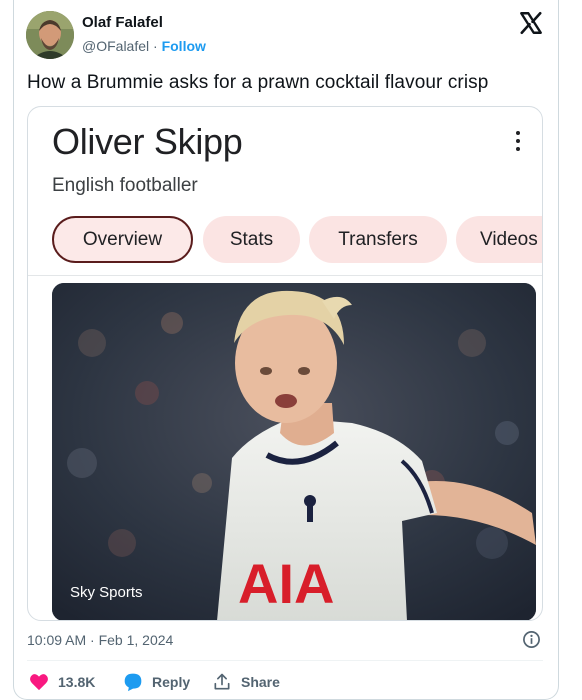  Describe the element at coordinates (378, 239) in the screenshot. I see `tab-transfers: Transfers` at that location.